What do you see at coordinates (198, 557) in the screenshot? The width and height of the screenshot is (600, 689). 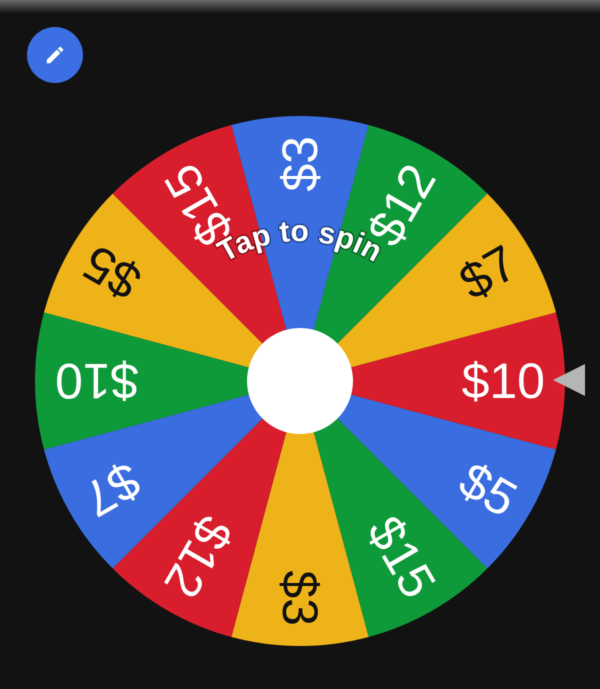 I see `segment-label: $12` at bounding box center [198, 557].